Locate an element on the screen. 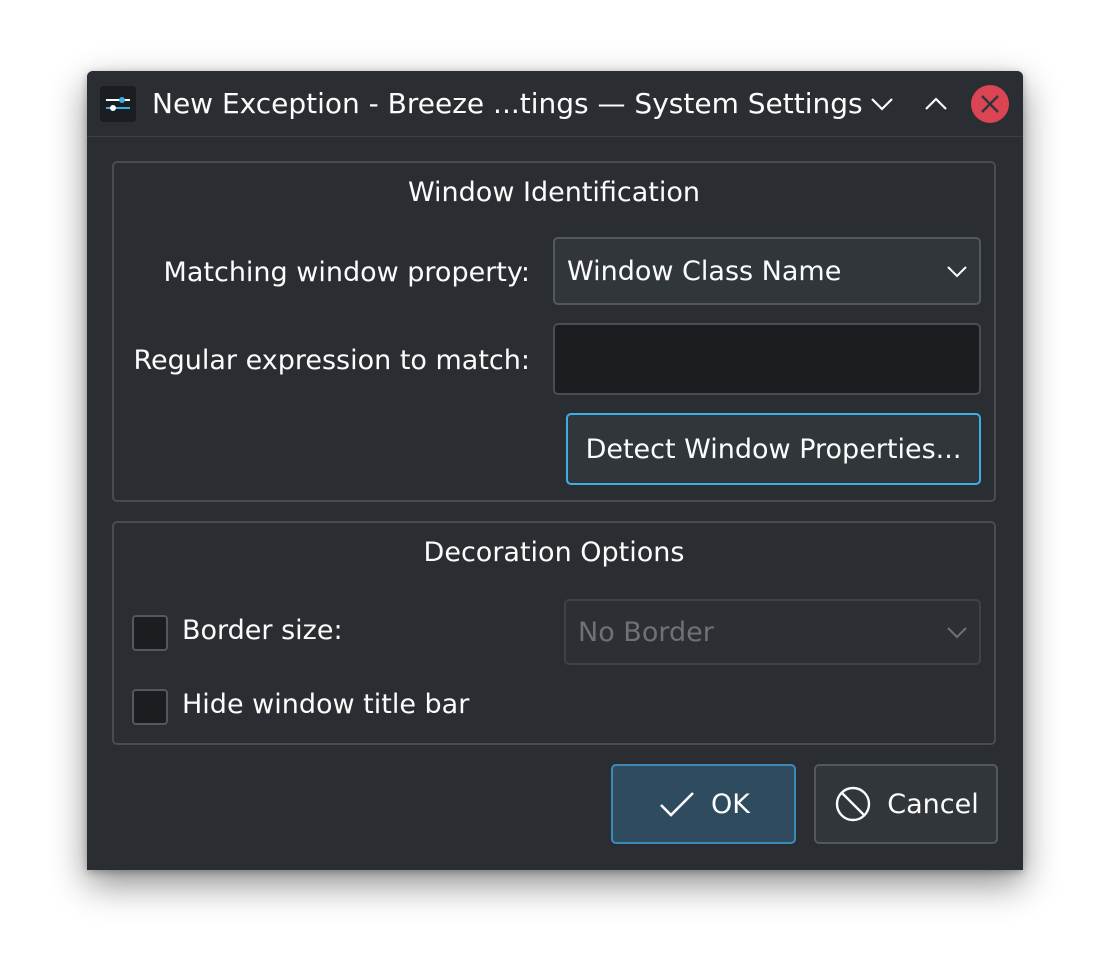  hide-titlebar-checkbox is located at coordinates (150, 707).